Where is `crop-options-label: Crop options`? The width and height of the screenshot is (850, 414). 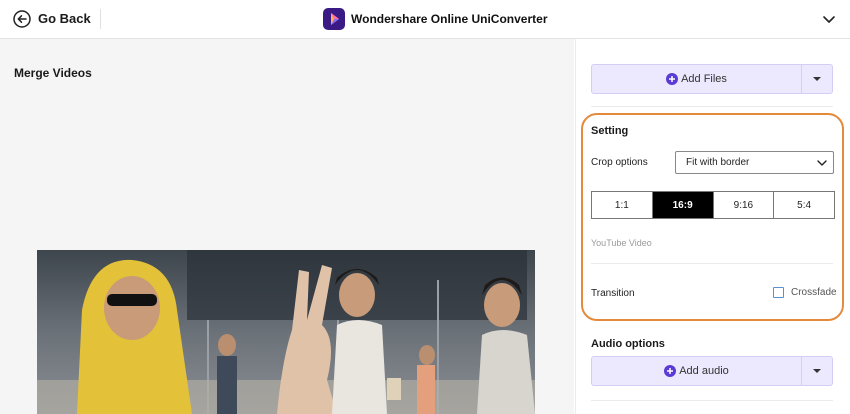
crop-options-label: Crop options is located at coordinates (619, 162).